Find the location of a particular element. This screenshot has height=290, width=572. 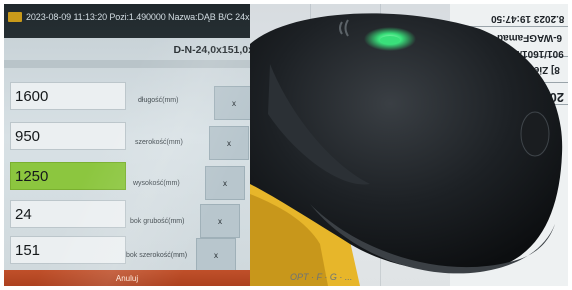

thickness-label: bok grubość(mm) is located at coordinates (157, 221).